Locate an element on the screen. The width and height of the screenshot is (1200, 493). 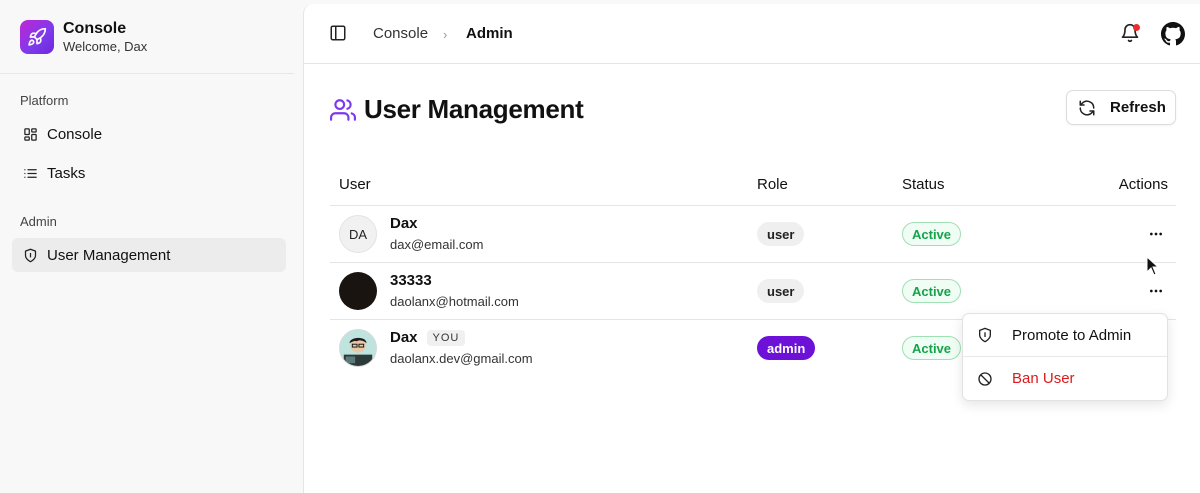
menu-item-ban-user: Ban User is located at coordinates (1065, 378).